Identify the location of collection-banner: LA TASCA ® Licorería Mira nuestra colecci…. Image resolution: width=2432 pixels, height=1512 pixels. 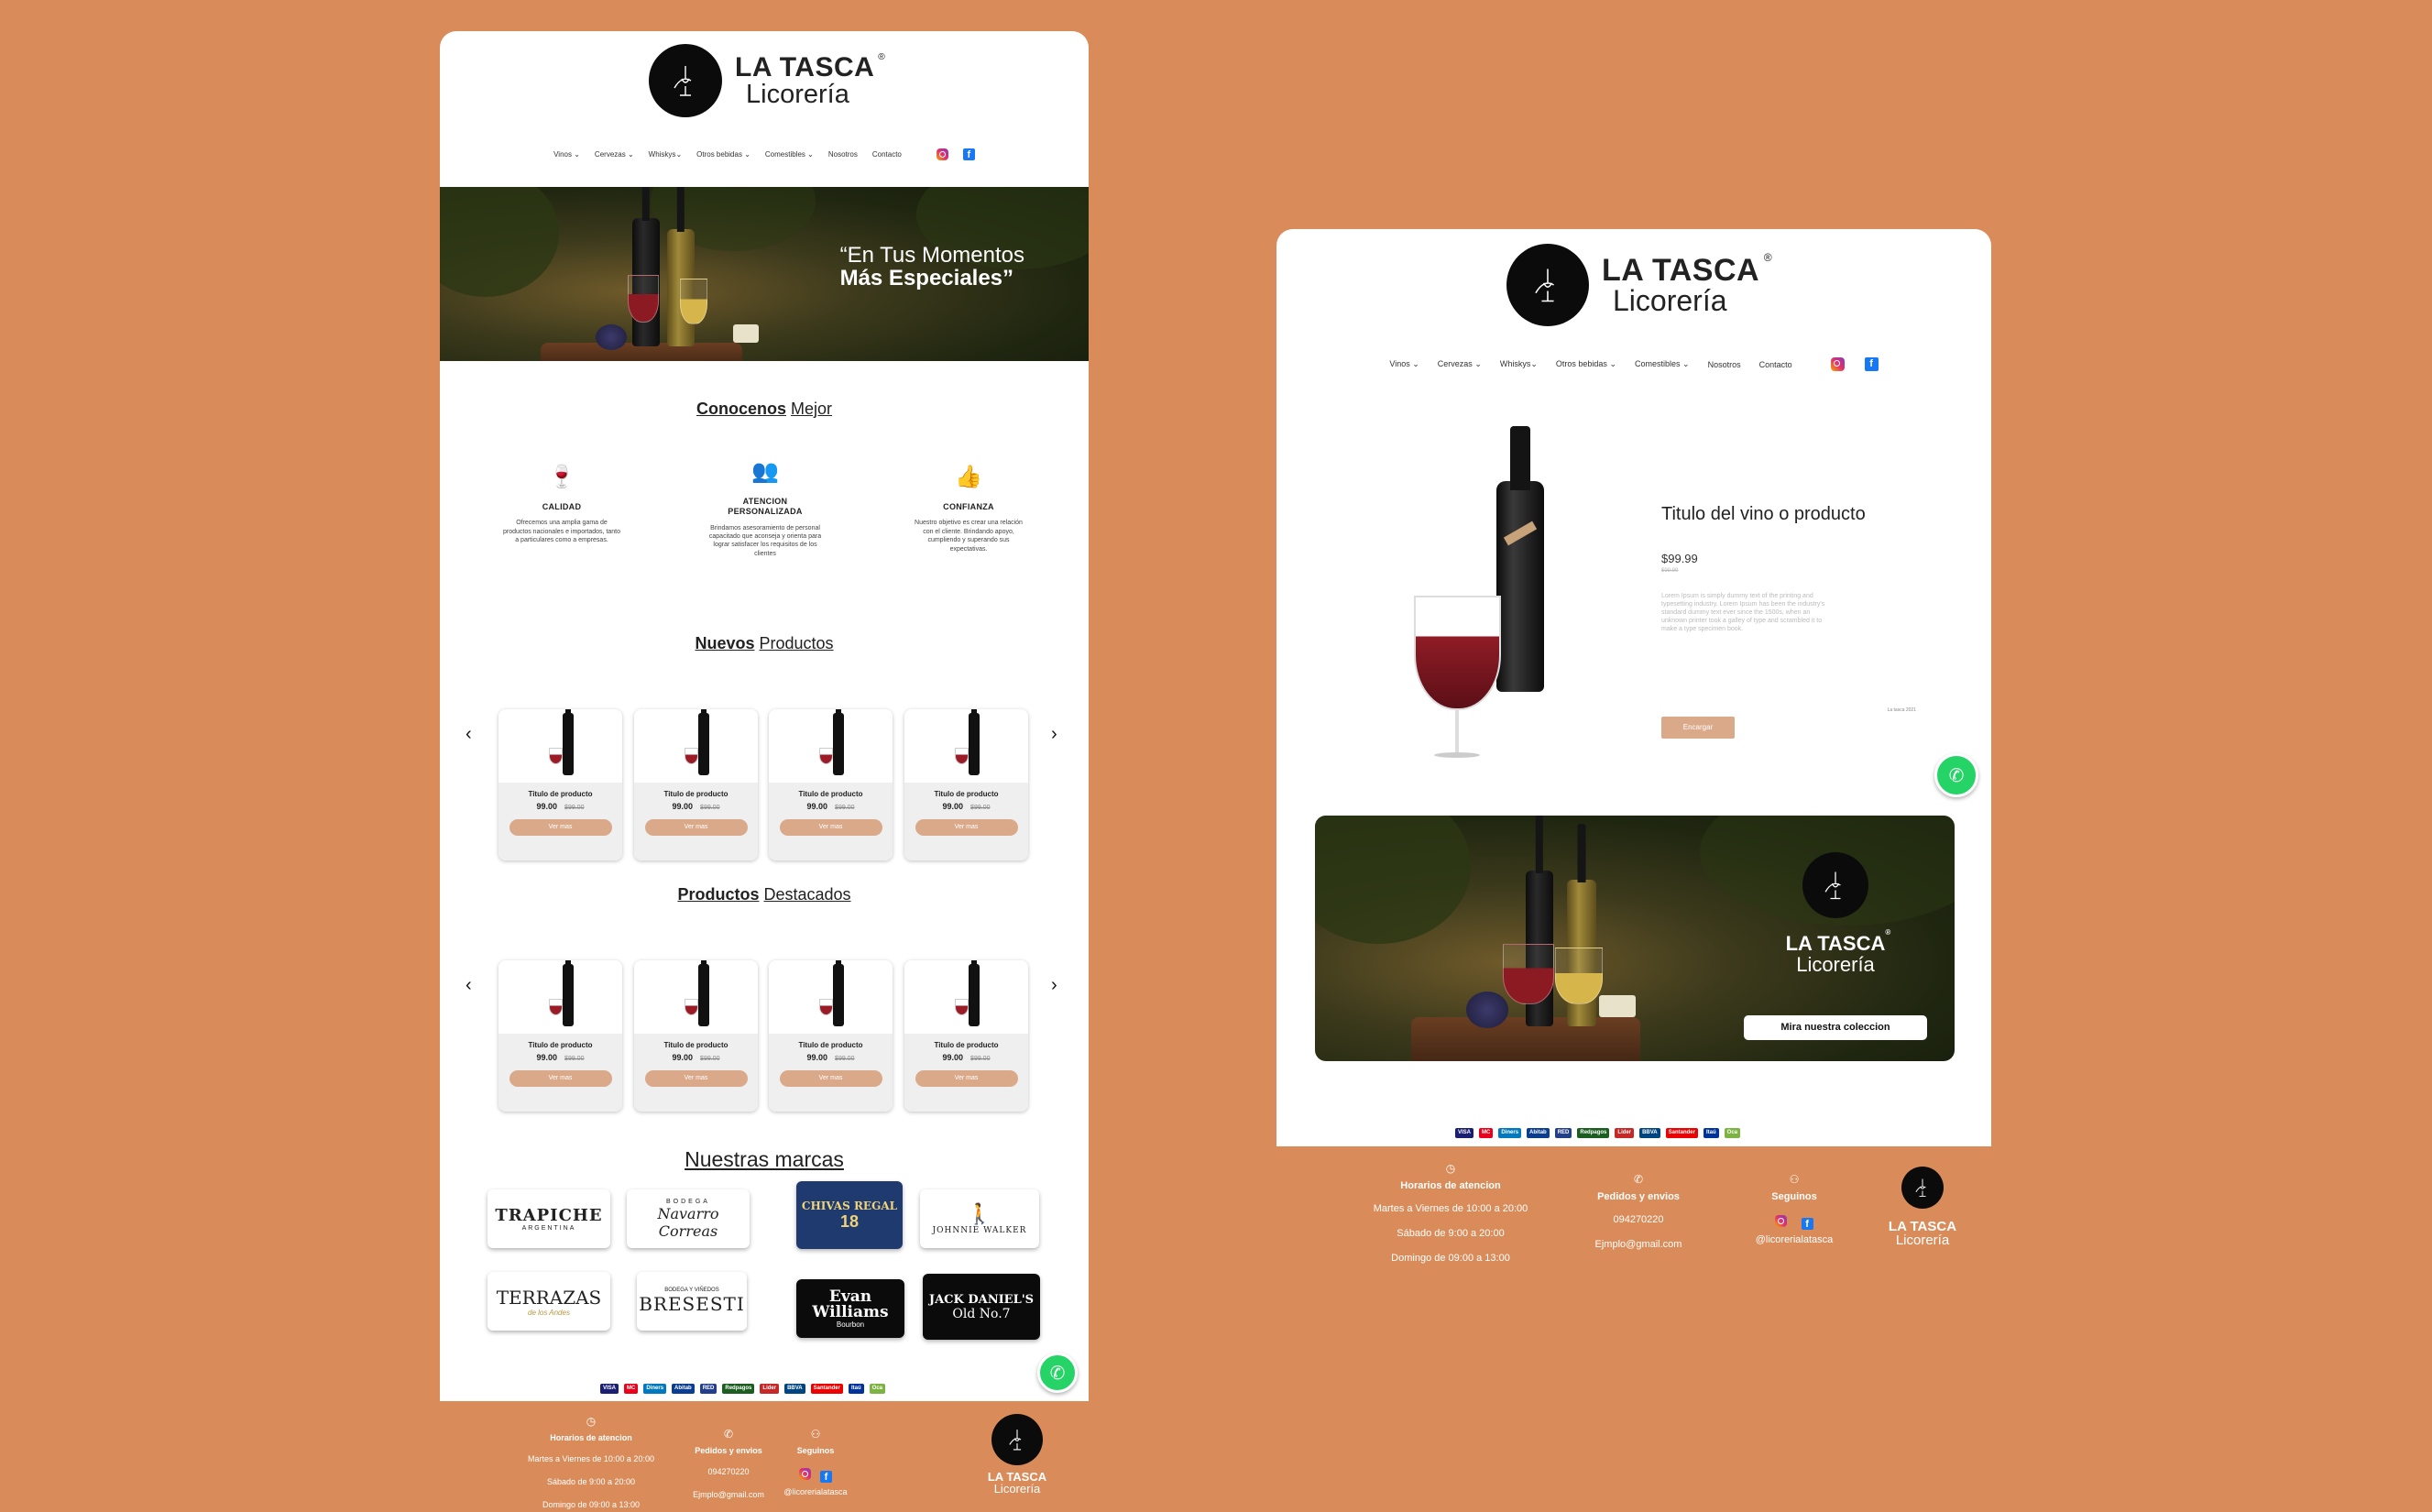
(1635, 938).